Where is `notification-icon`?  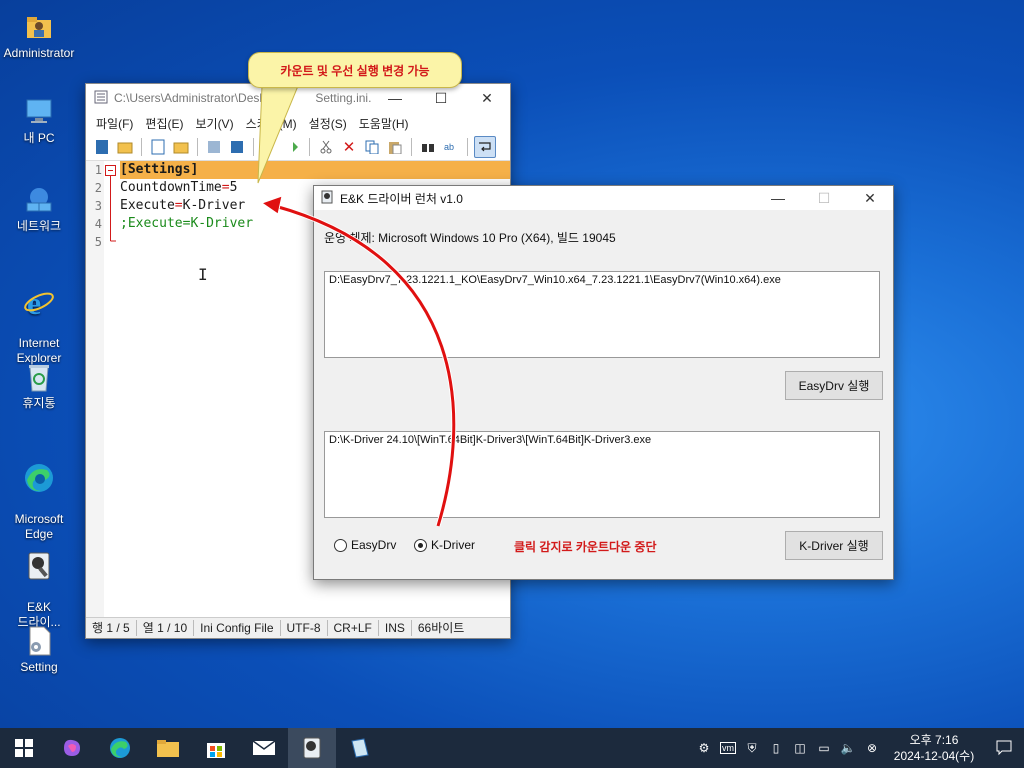 notification-icon is located at coordinates (1004, 748).